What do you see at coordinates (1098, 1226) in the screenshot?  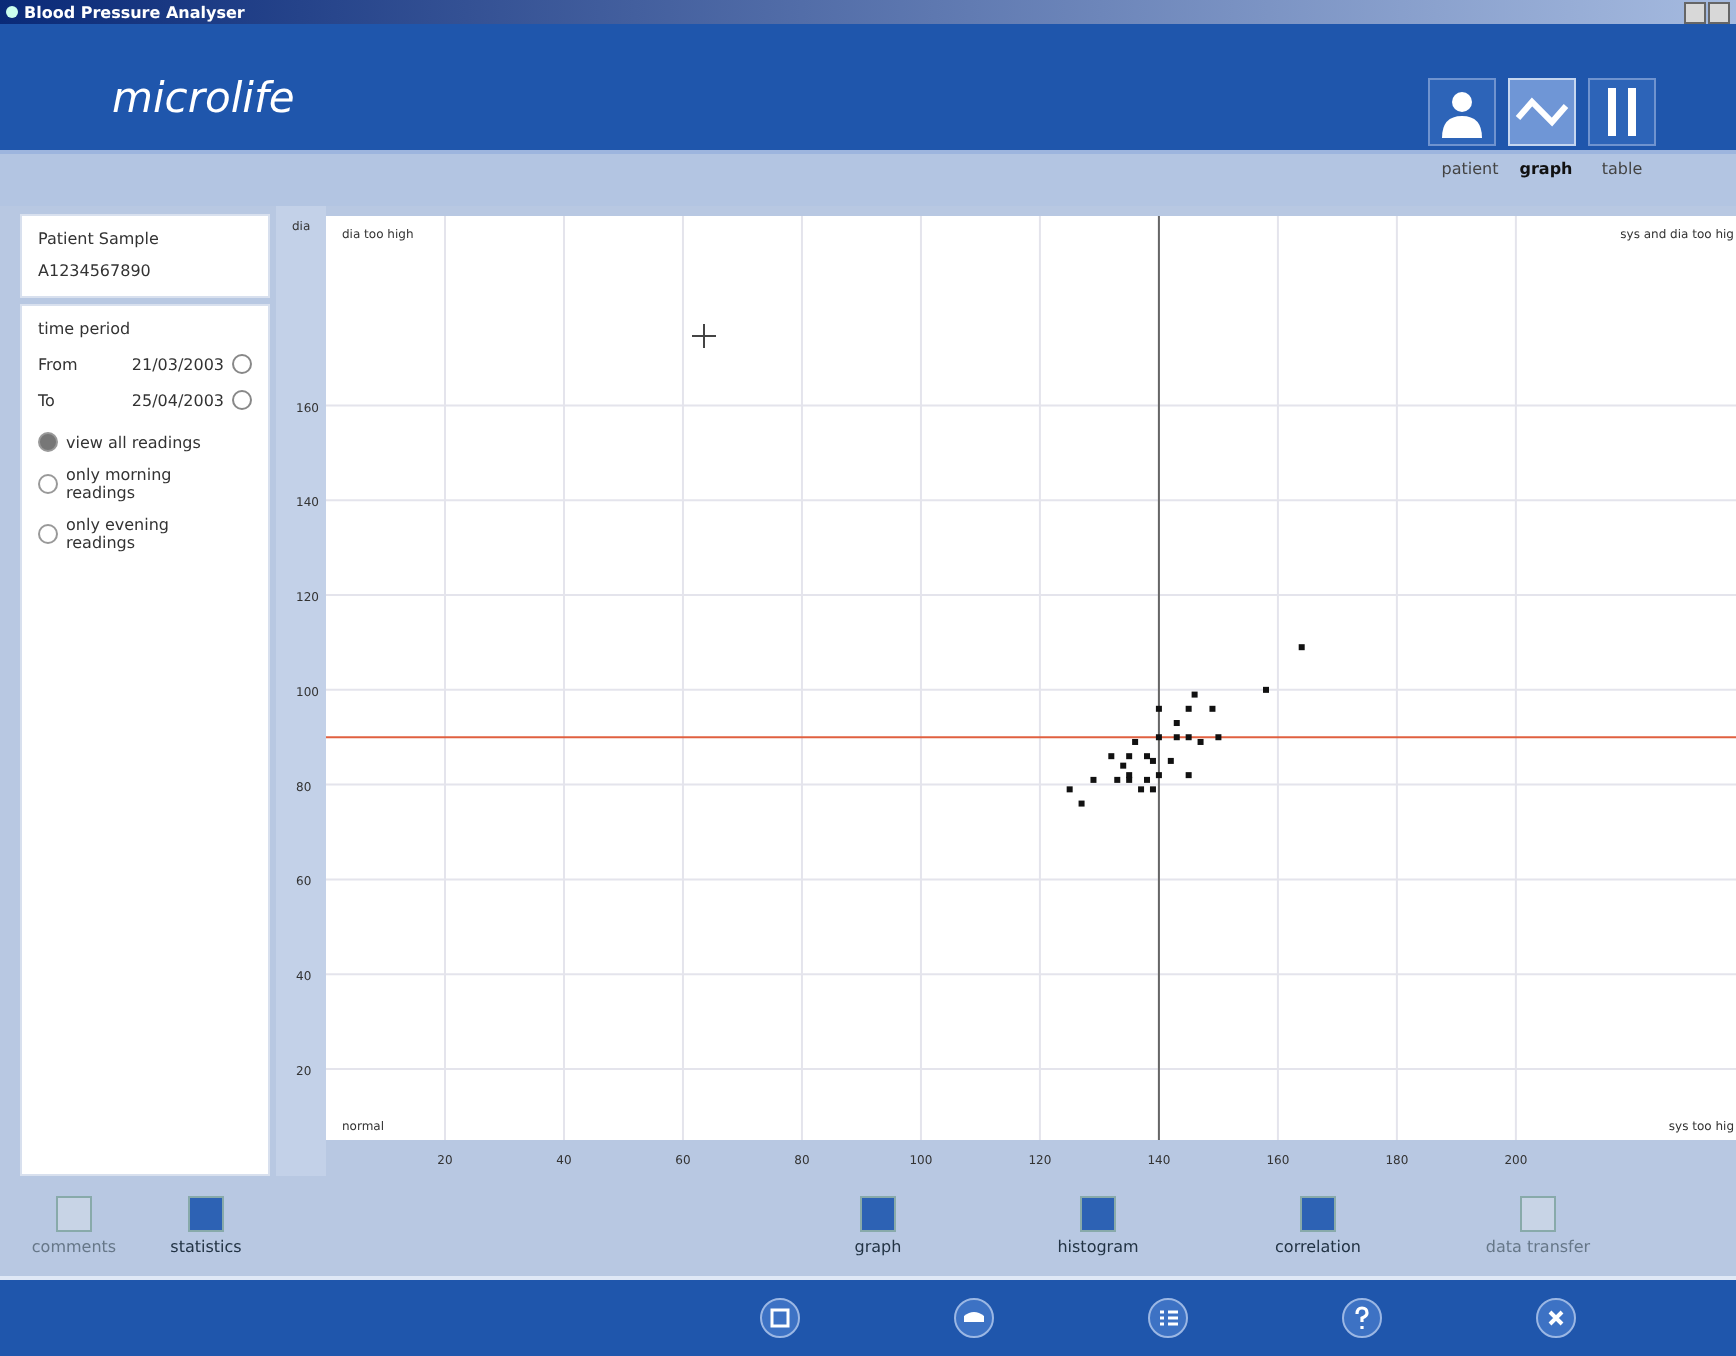 I see `toolbar-button: histogram` at bounding box center [1098, 1226].